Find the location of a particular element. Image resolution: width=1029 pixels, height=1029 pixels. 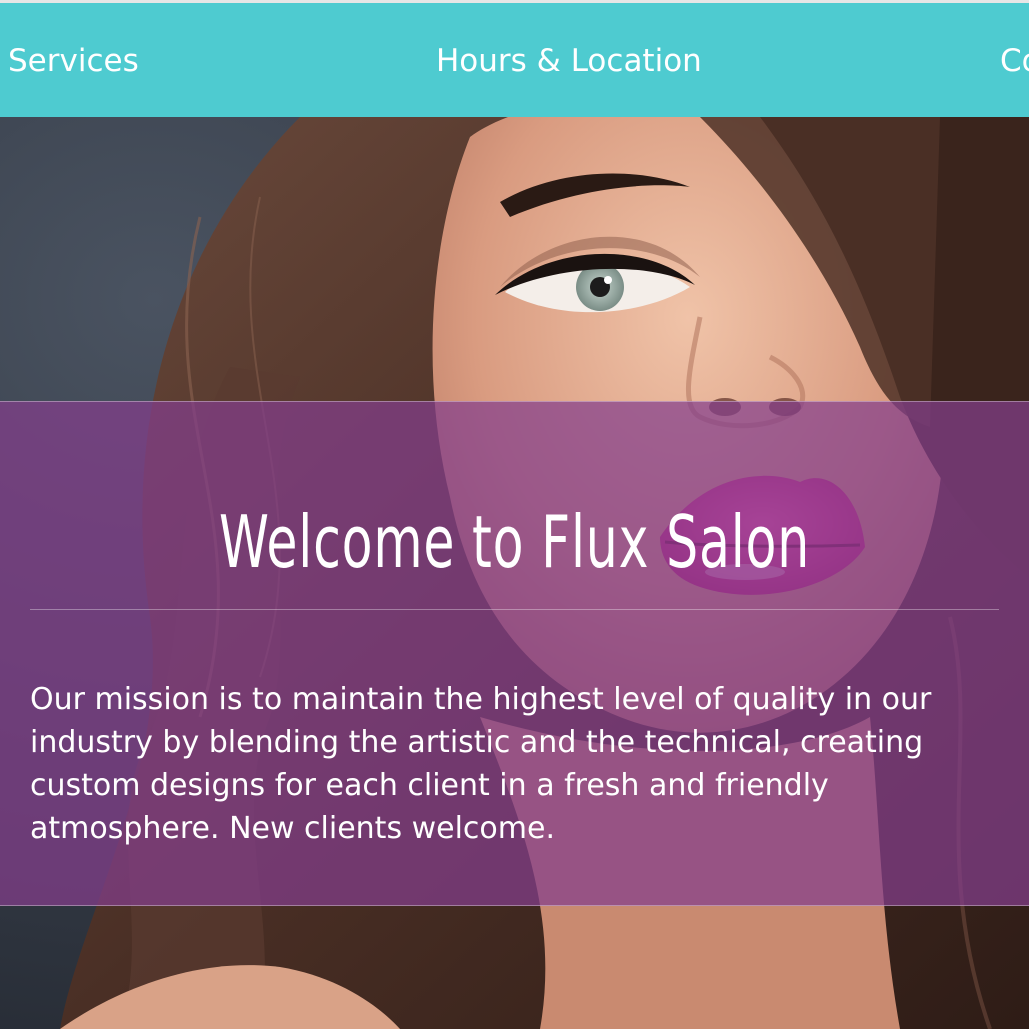

top-nav: Services Hours & Location Co is located at coordinates (514, 58).